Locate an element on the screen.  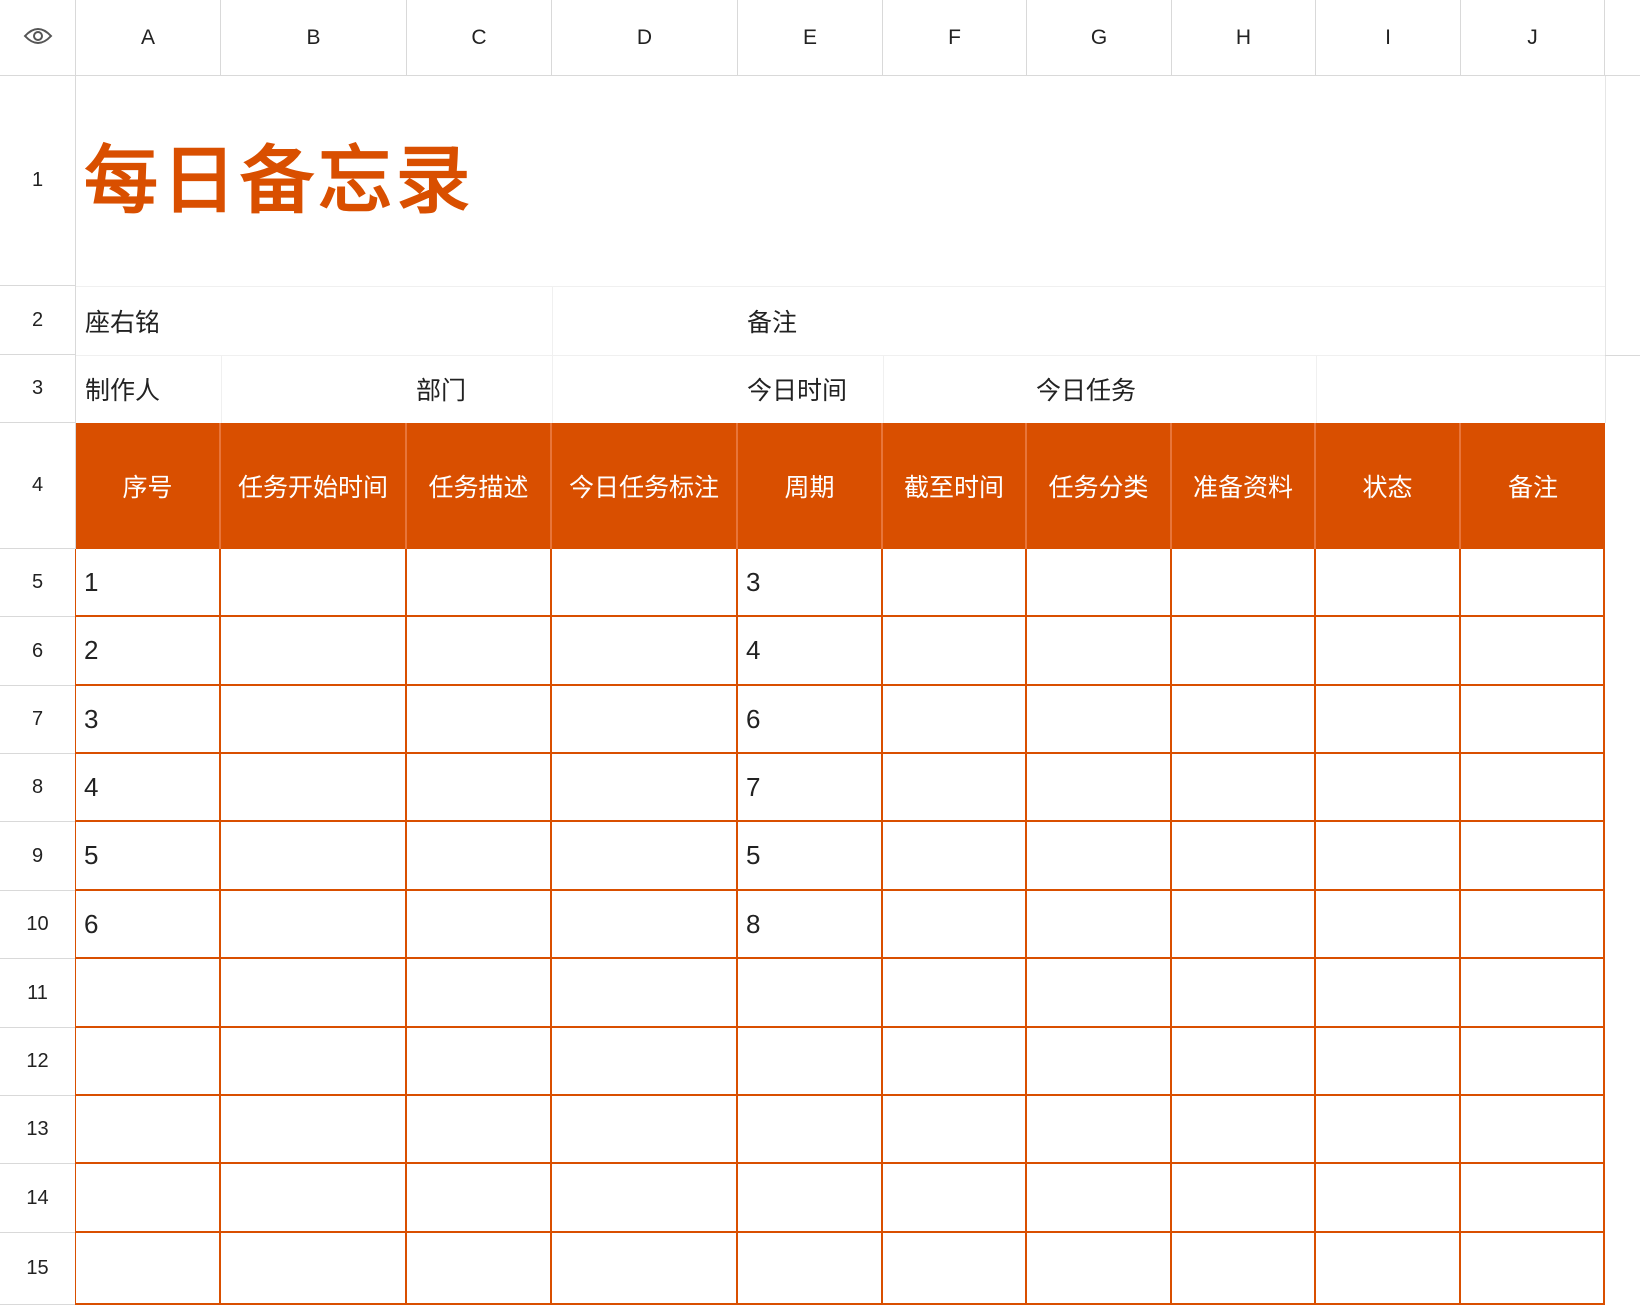
row-header-12: 12 is located at coordinates (38, 1062).